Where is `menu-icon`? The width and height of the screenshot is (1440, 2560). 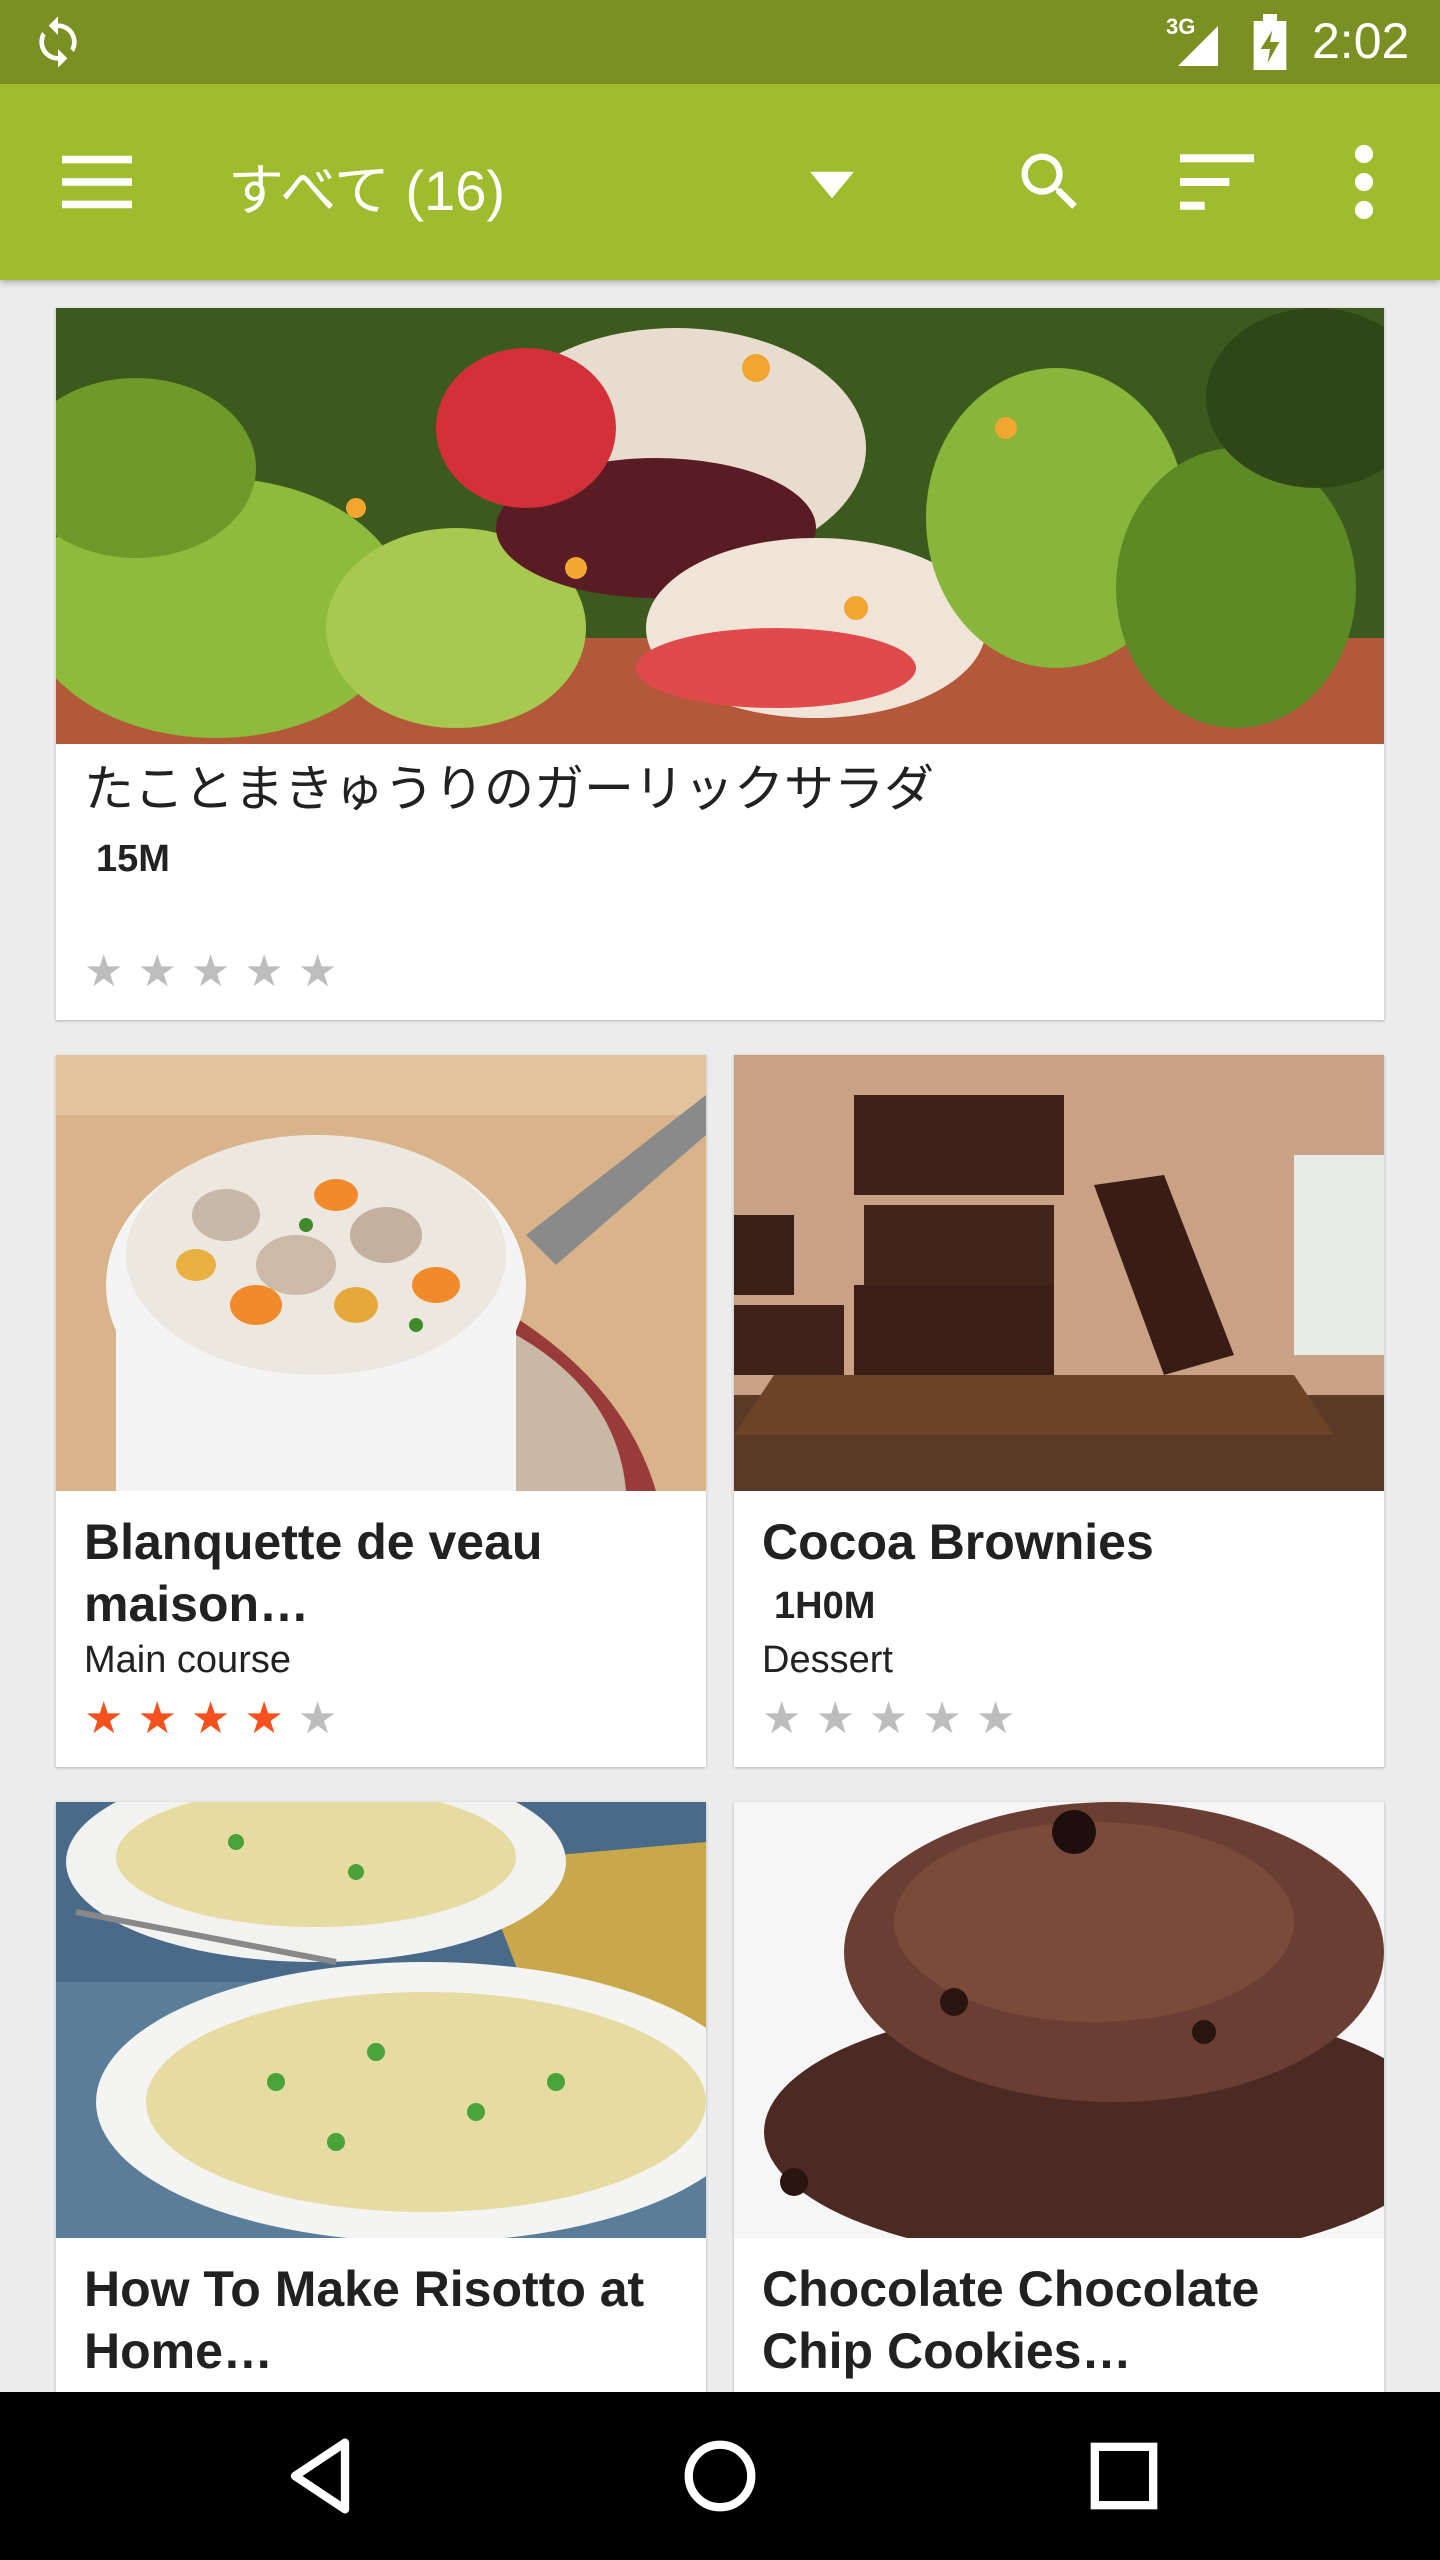
menu-icon is located at coordinates (97, 182).